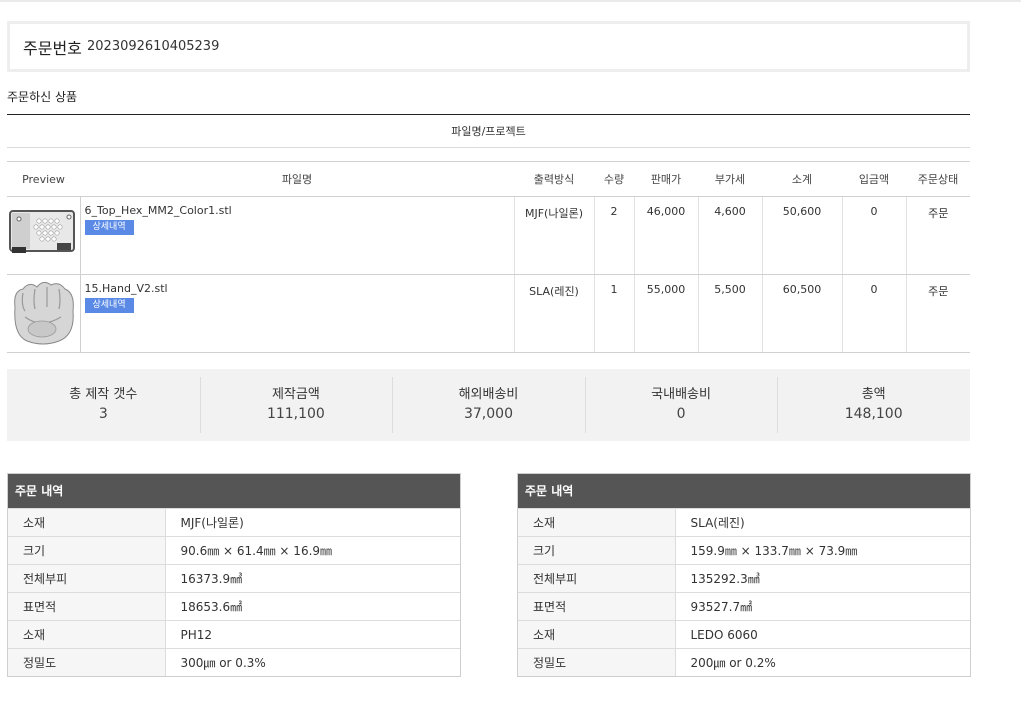 Image resolution: width=1021 pixels, height=724 pixels. What do you see at coordinates (153, 46) in the screenshot?
I see `order-number-value: 2023092610405239` at bounding box center [153, 46].